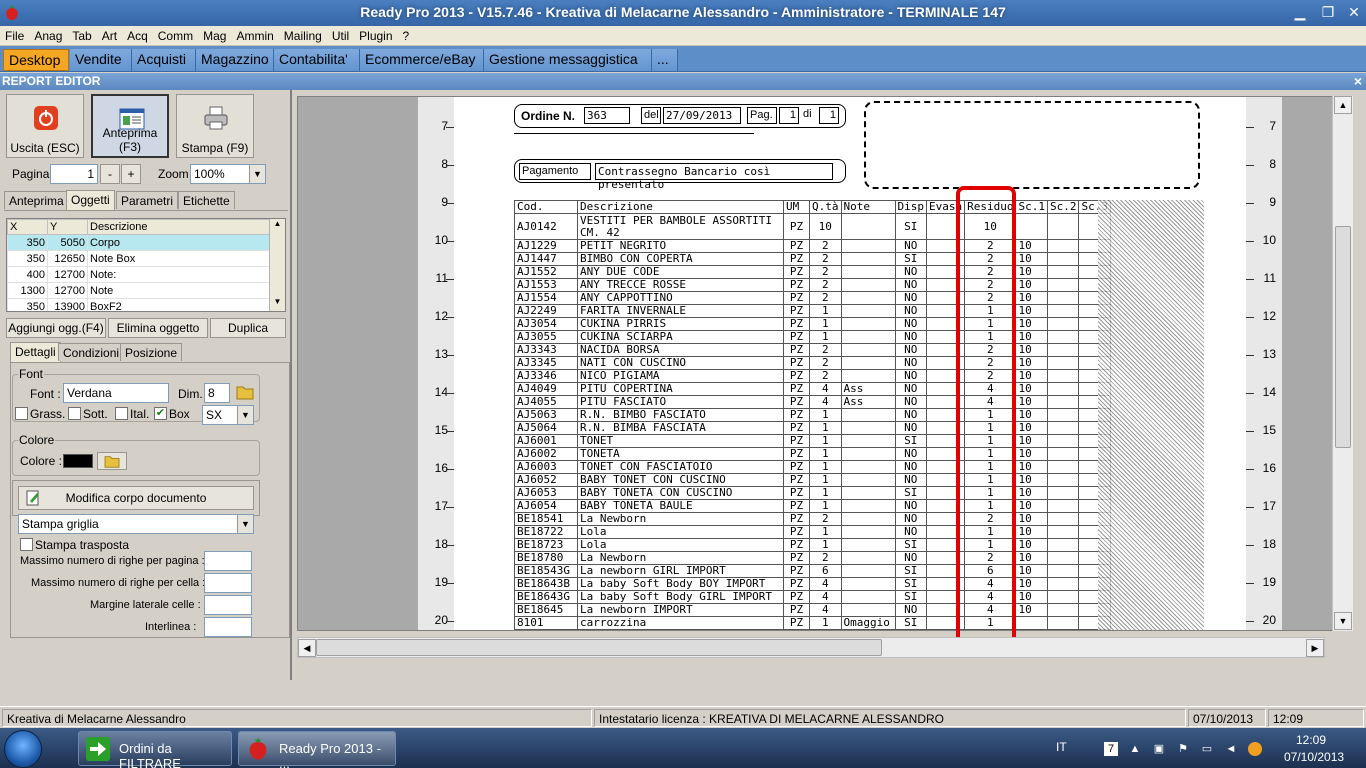  Describe the element at coordinates (36, 60) in the screenshot. I see `tab-desktop: Desktop` at that location.